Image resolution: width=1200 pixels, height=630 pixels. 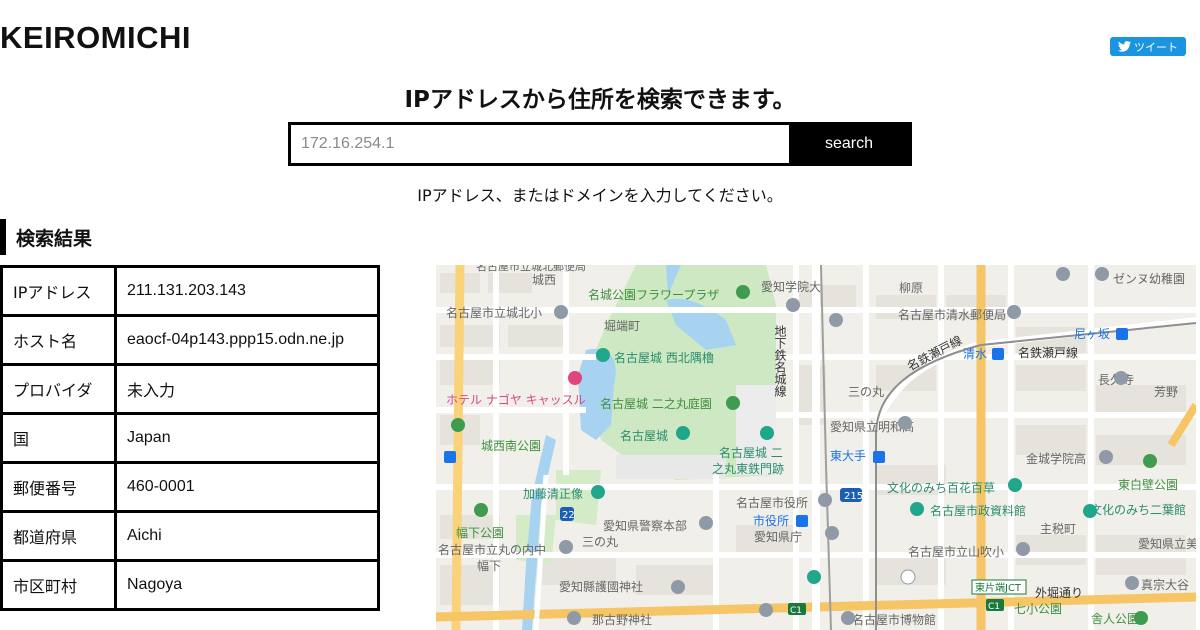 I want to click on label-castle-north: 名古屋市立城北小, so click(x=494, y=312).